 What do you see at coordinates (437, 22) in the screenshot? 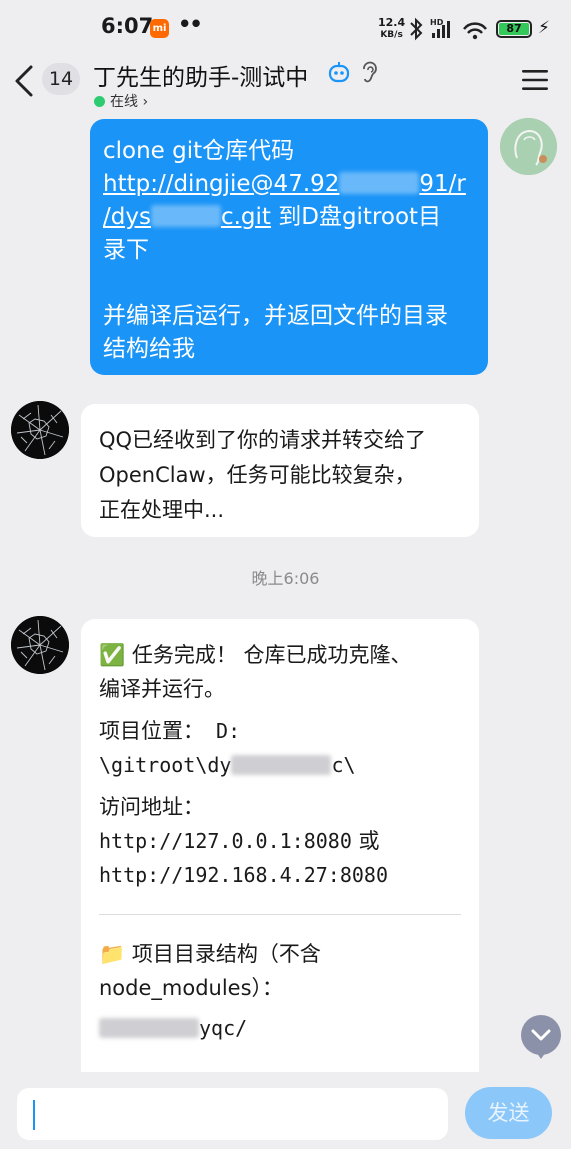
I see `network-type-label: HD` at bounding box center [437, 22].